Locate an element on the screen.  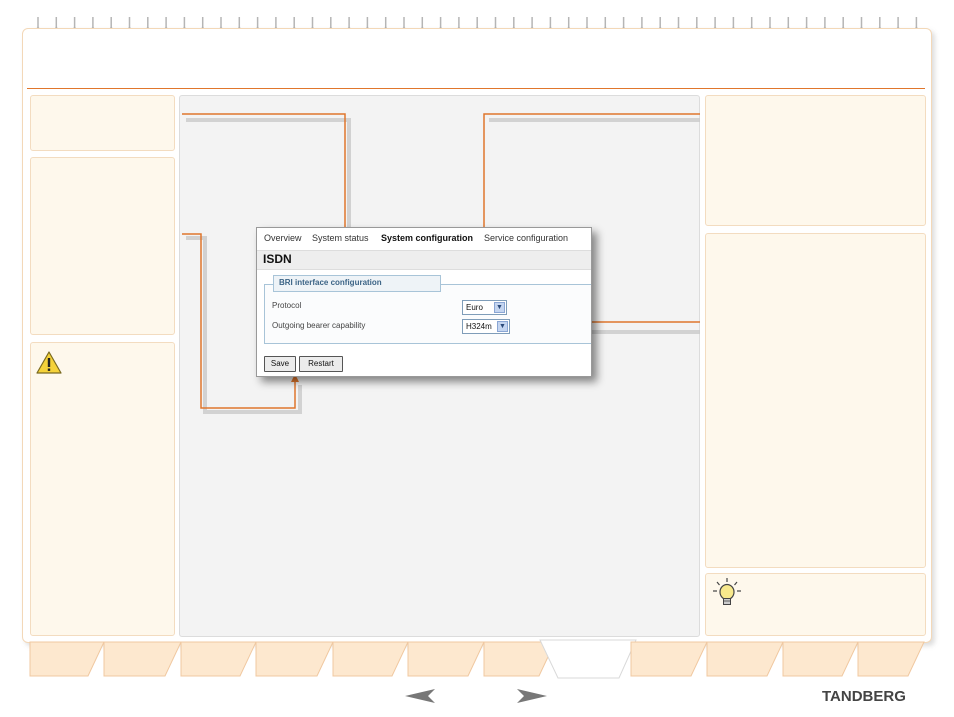
protocol-label: Protocol is located at coordinates (287, 305).